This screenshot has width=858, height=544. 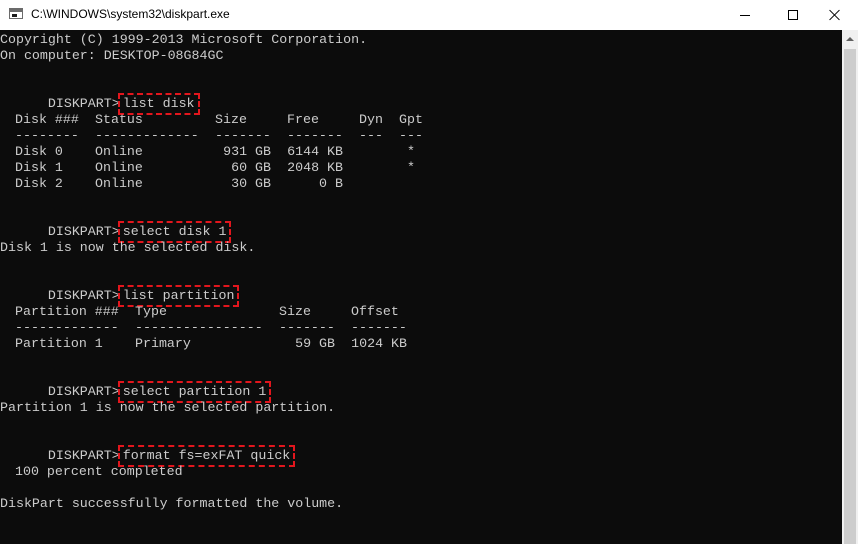 I want to click on computer-line: On computer: DESKTOP-08G84GC, so click(x=112, y=55).